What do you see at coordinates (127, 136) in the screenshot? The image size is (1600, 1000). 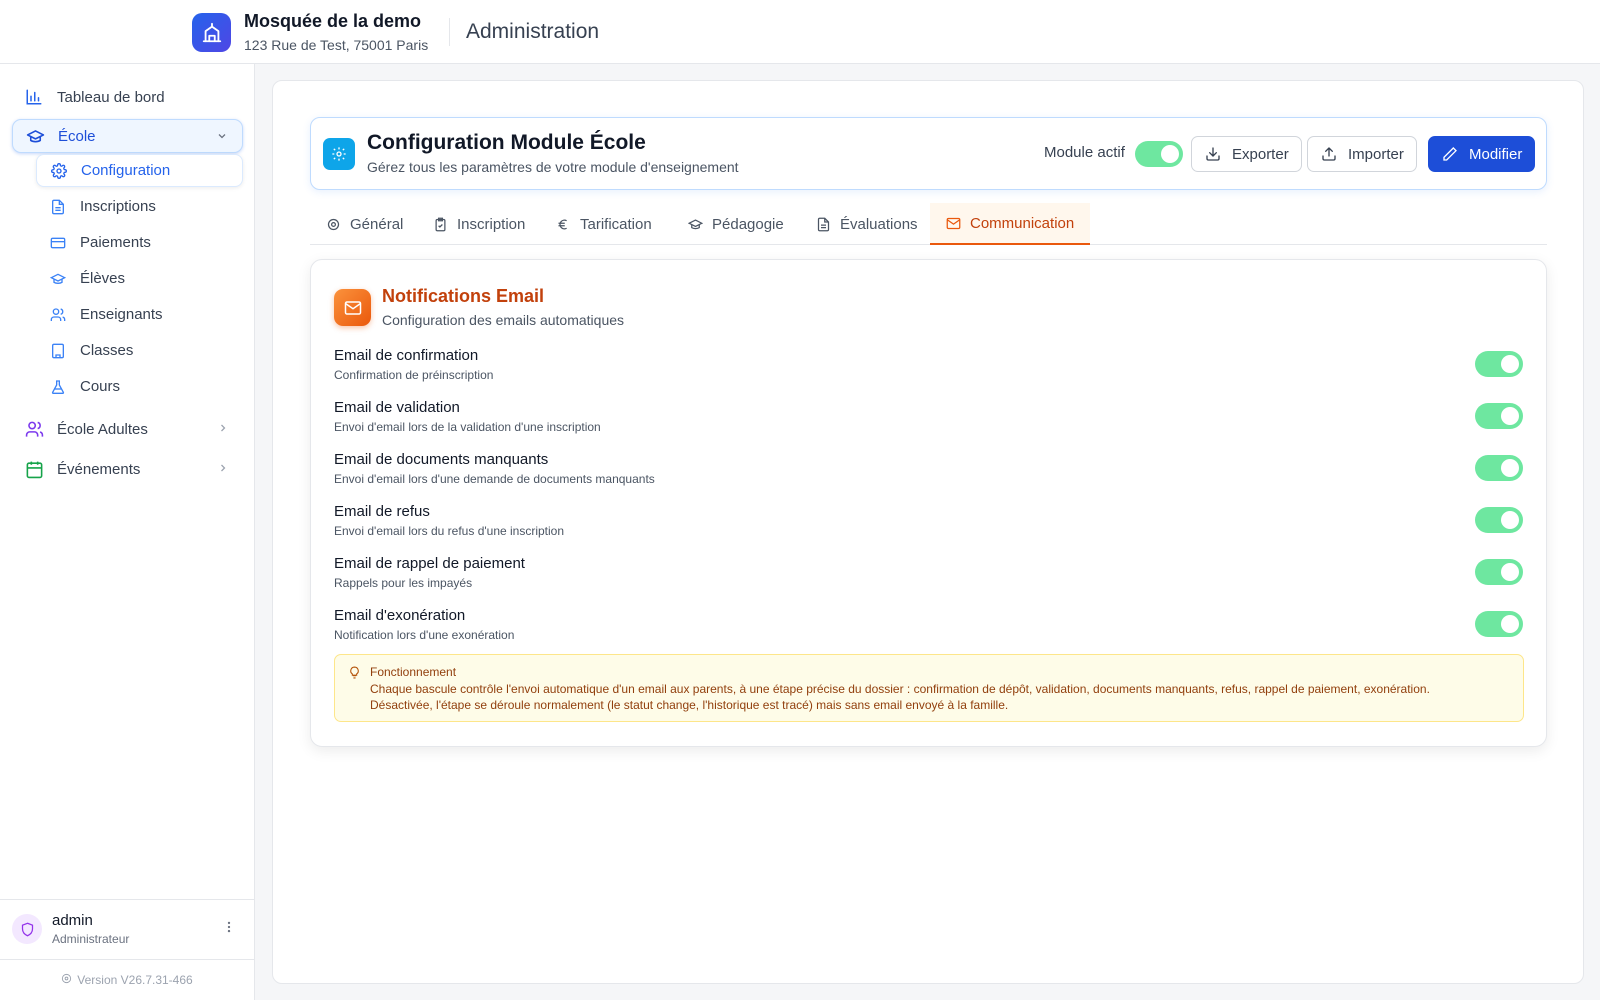 I see `sidebar-item-ecole: École` at bounding box center [127, 136].